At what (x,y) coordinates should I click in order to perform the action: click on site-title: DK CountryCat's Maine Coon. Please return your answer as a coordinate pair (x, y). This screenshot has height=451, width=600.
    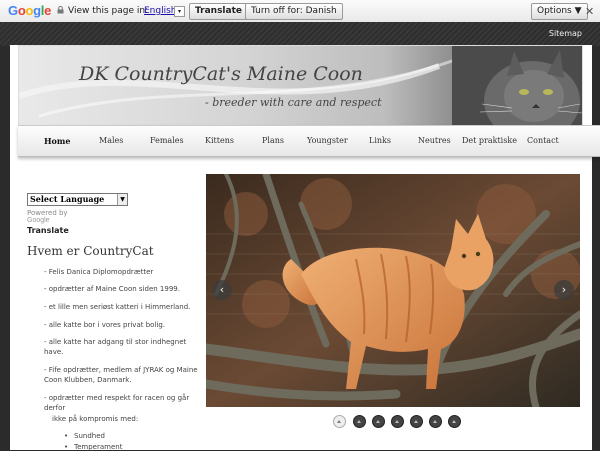
    Looking at the image, I should click on (221, 74).